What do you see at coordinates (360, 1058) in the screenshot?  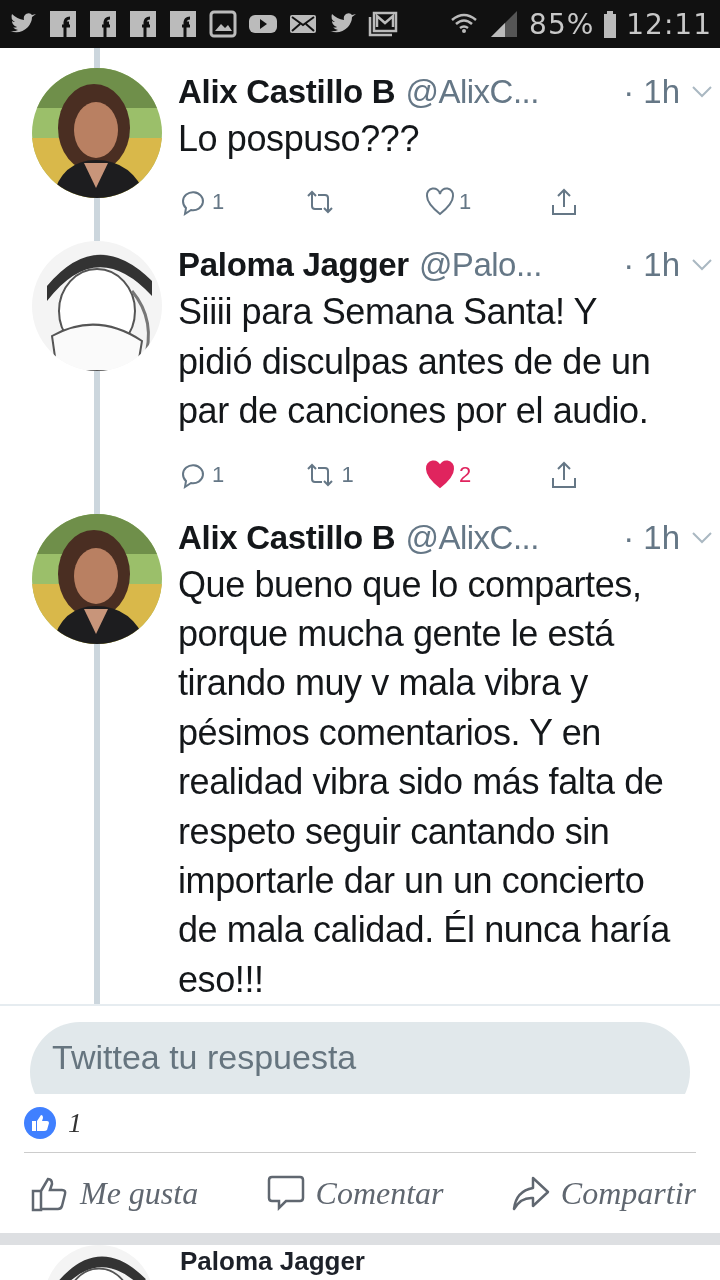 I see `reply-field: Twittea tu respuesta` at bounding box center [360, 1058].